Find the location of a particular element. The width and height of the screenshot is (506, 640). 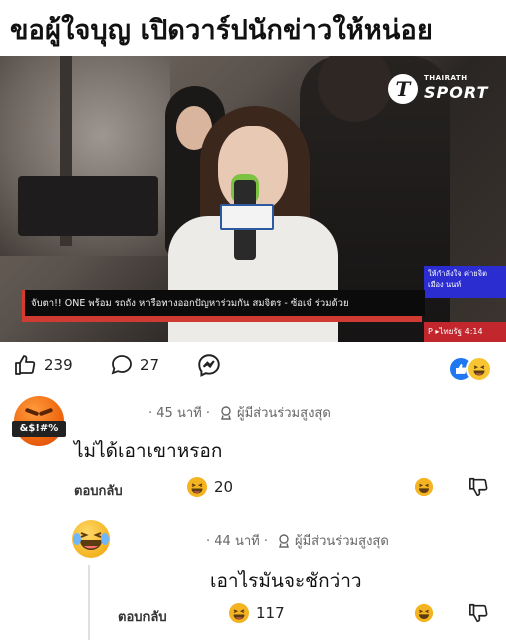

avatar-brow-left is located at coordinates (32, 412).